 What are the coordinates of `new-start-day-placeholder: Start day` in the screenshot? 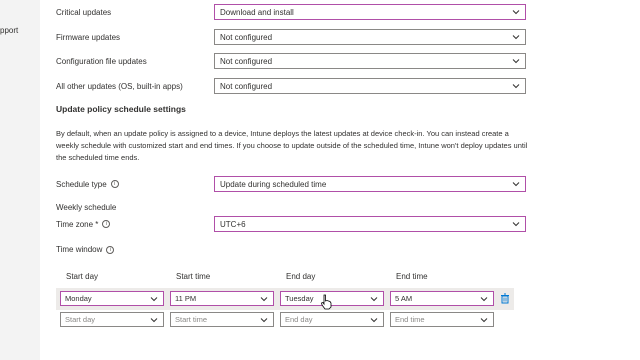 It's located at (80, 319).